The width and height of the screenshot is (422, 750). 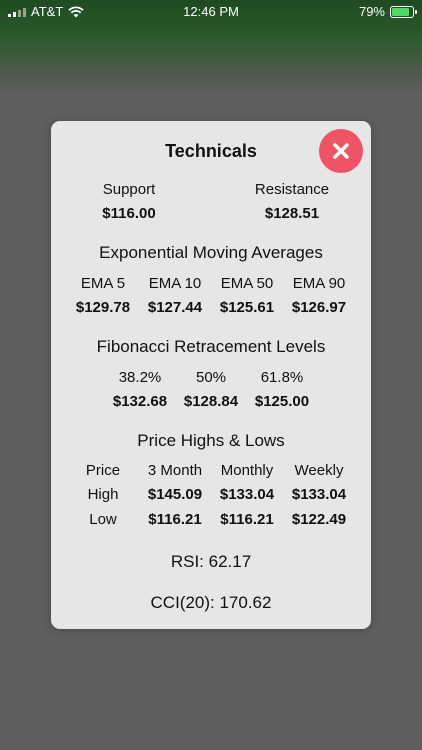 I want to click on ema-labels-row: EMA 5 EMA 10 EMA 50 EMA 90, so click(x=211, y=283).